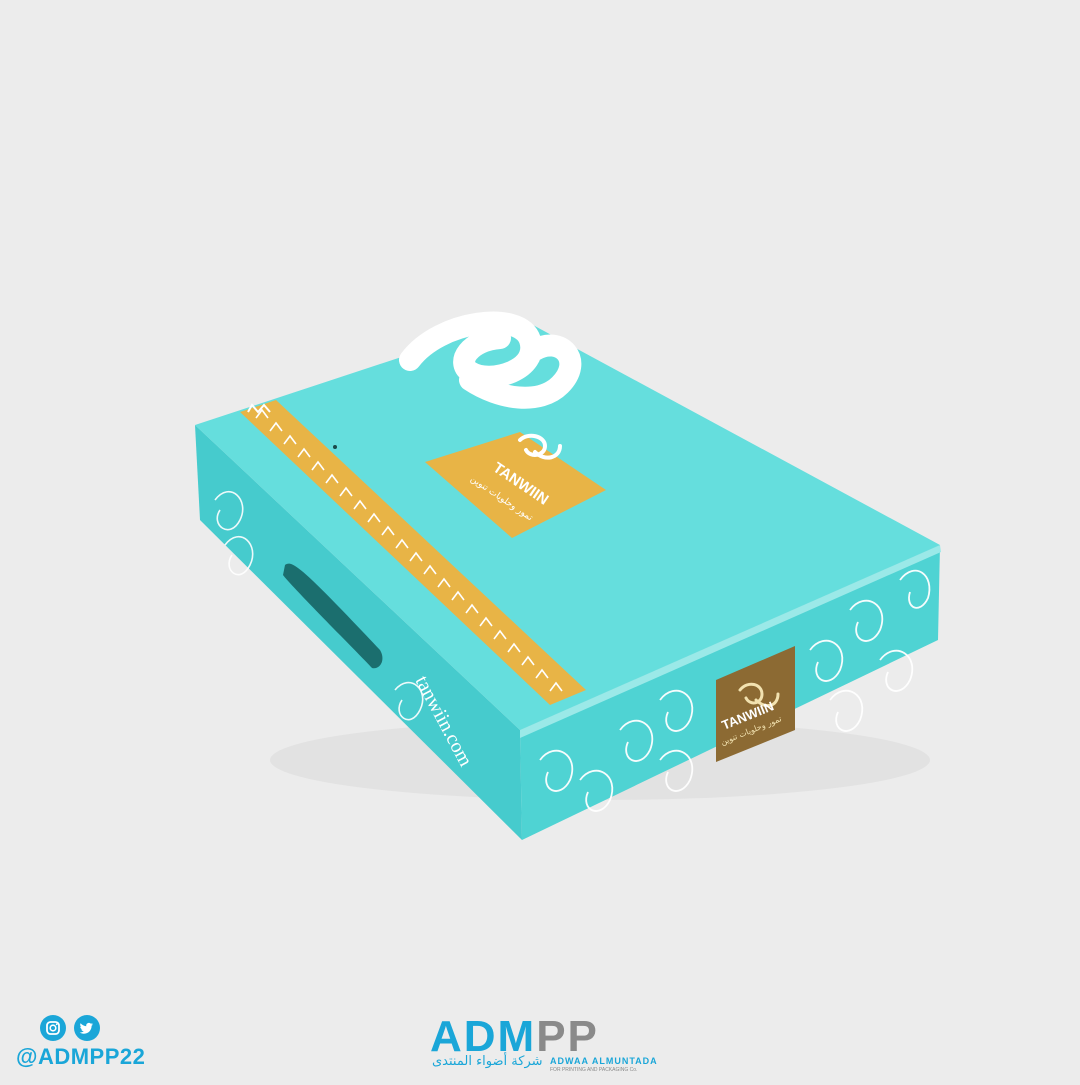 This screenshot has width=1080, height=1085. What do you see at coordinates (335, 447) in the screenshot?
I see `box-dot` at bounding box center [335, 447].